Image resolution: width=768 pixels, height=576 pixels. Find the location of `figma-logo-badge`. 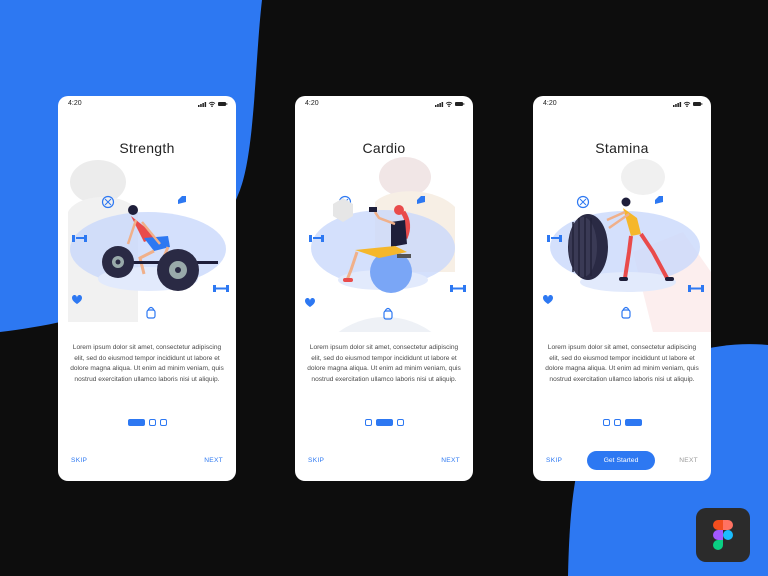

figma-logo-badge is located at coordinates (723, 535).